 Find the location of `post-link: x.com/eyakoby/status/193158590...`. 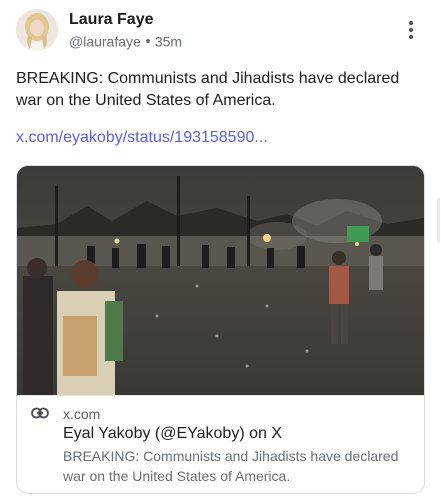

post-link: x.com/eyakoby/status/193158590... is located at coordinates (221, 138).